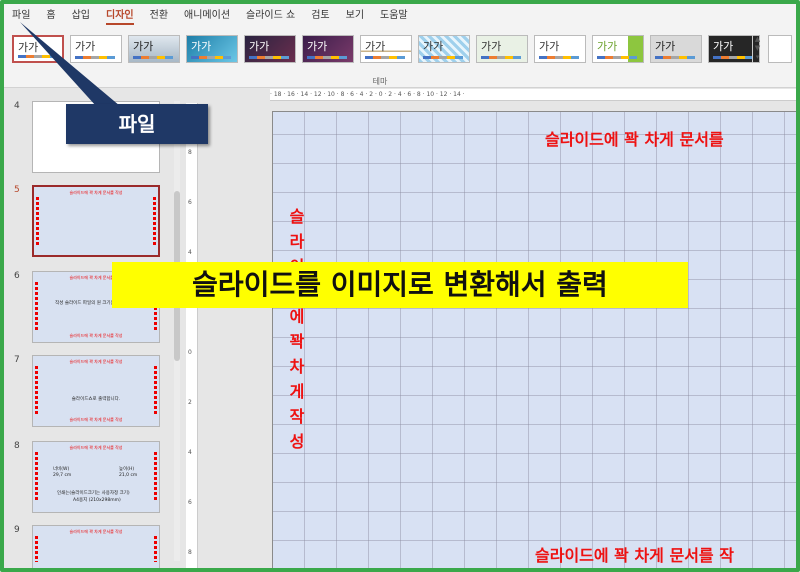  Describe the element at coordinates (159, 16) in the screenshot. I see `tab-transitions: 전환` at that location.